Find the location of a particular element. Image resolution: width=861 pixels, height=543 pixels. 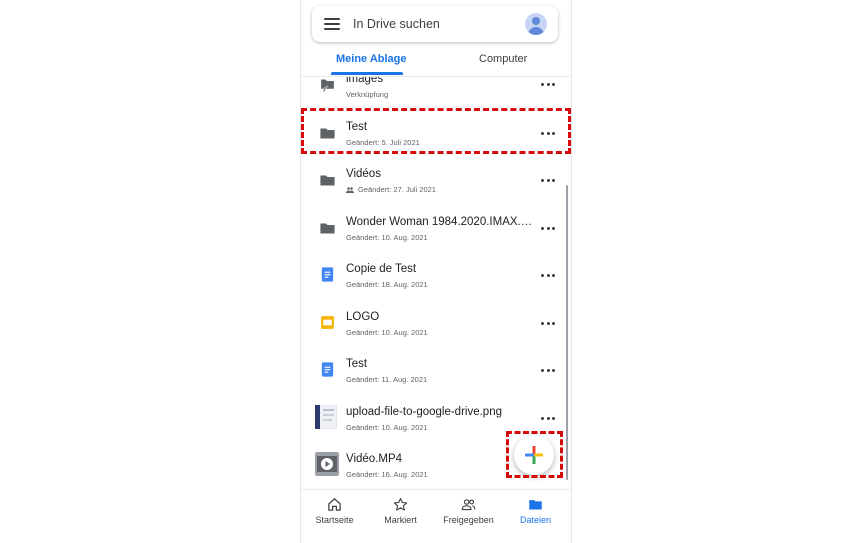

file-row-test-doc: Test Geändert: 11. Aug. 2021 is located at coordinates (433, 381).